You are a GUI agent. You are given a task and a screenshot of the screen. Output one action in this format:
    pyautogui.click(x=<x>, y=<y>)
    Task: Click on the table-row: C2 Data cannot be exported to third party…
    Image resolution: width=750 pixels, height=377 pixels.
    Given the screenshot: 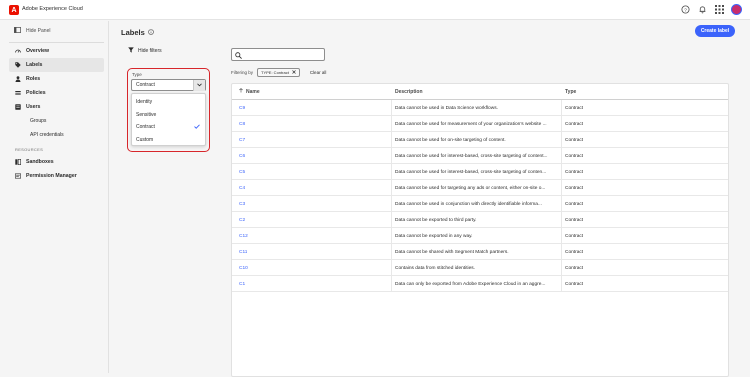 What is the action you would take?
    pyautogui.click(x=480, y=220)
    